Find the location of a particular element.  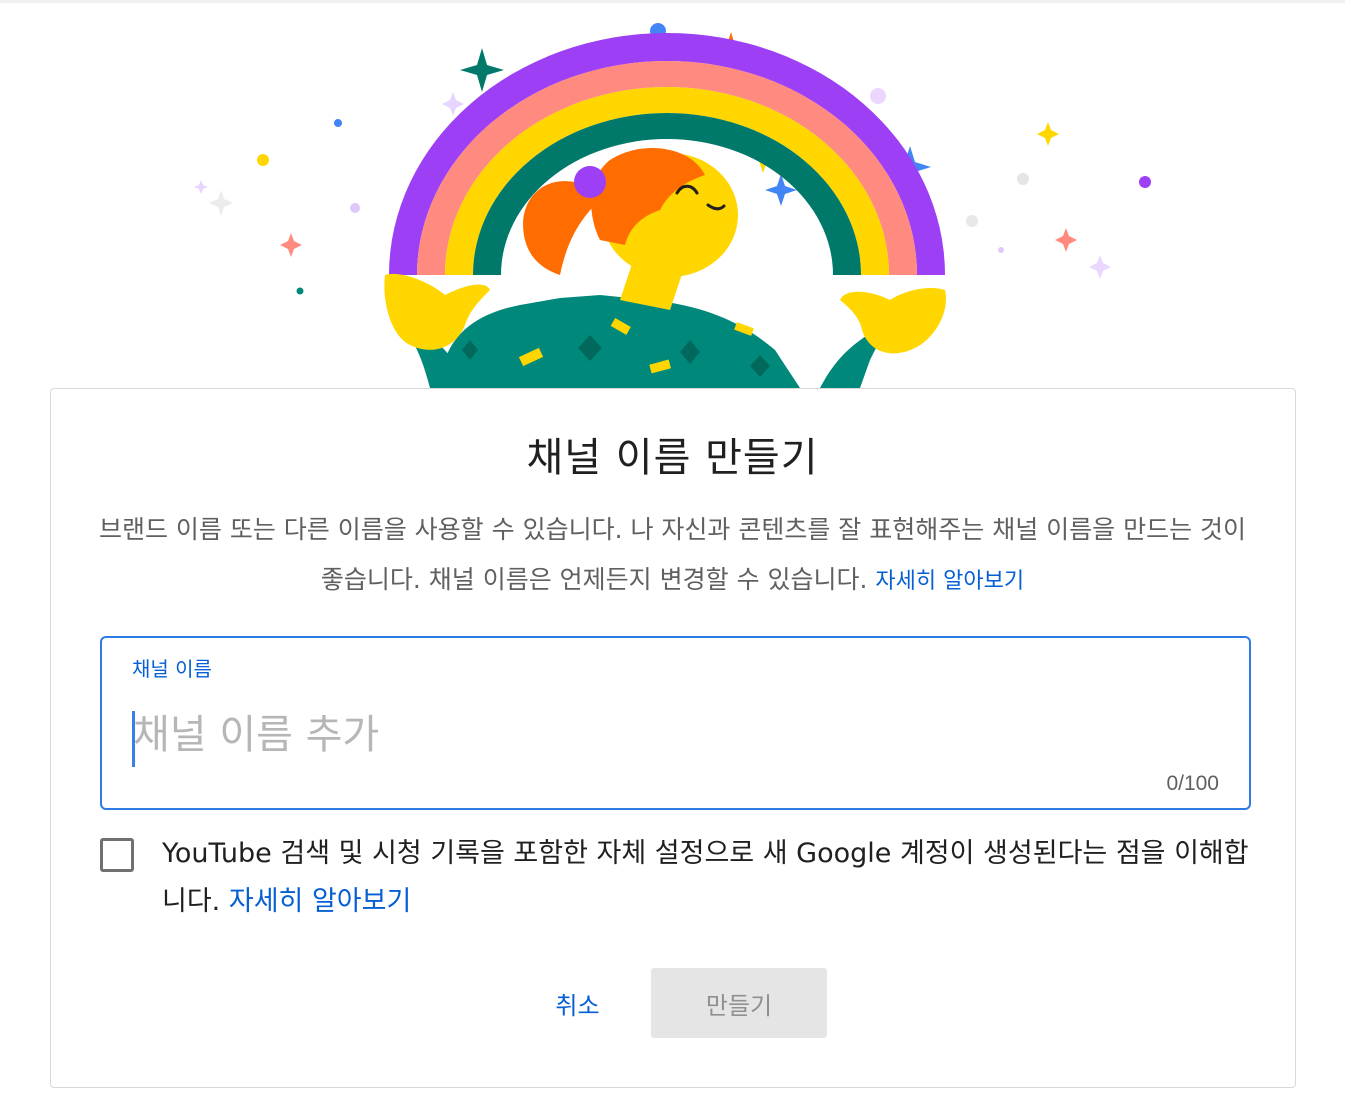

cancel-button: 취소 is located at coordinates (577, 1003).